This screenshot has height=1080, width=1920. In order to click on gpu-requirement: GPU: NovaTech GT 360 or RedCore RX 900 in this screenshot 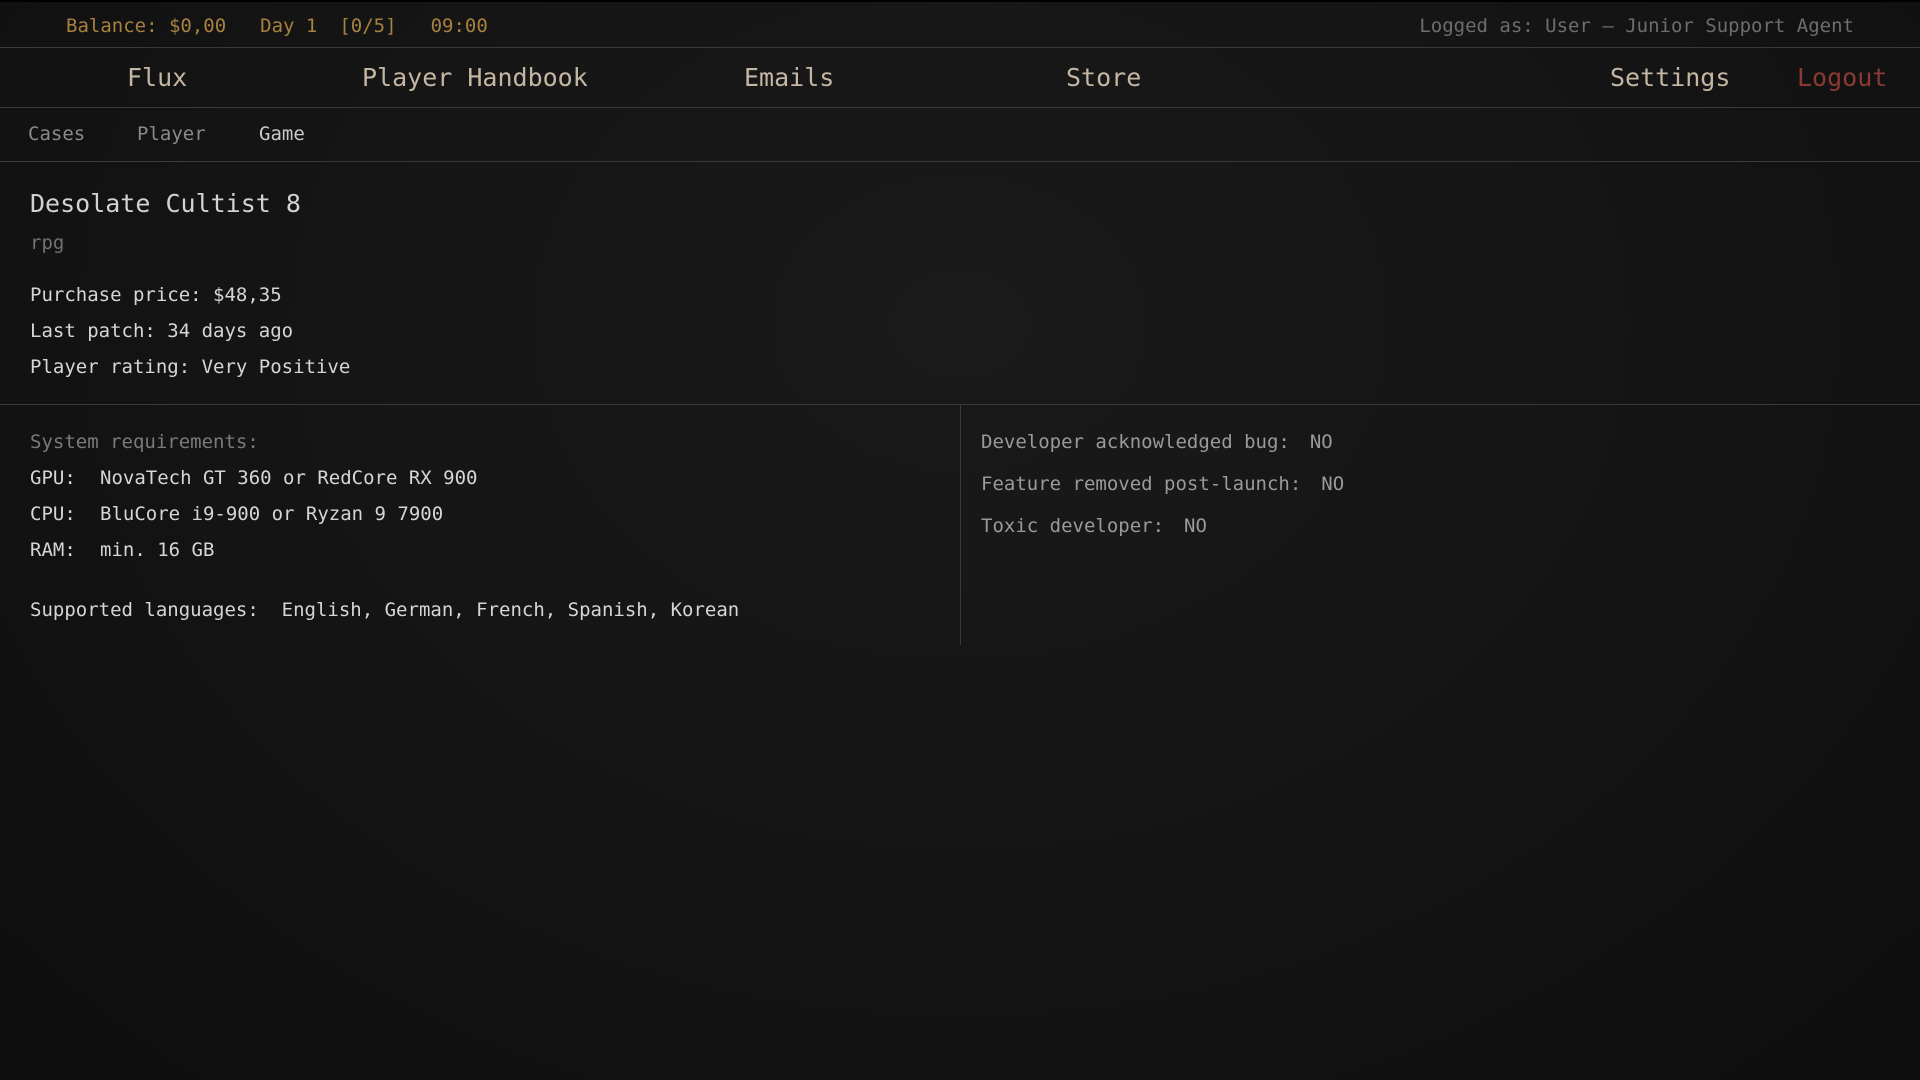, I will do `click(254, 478)`.